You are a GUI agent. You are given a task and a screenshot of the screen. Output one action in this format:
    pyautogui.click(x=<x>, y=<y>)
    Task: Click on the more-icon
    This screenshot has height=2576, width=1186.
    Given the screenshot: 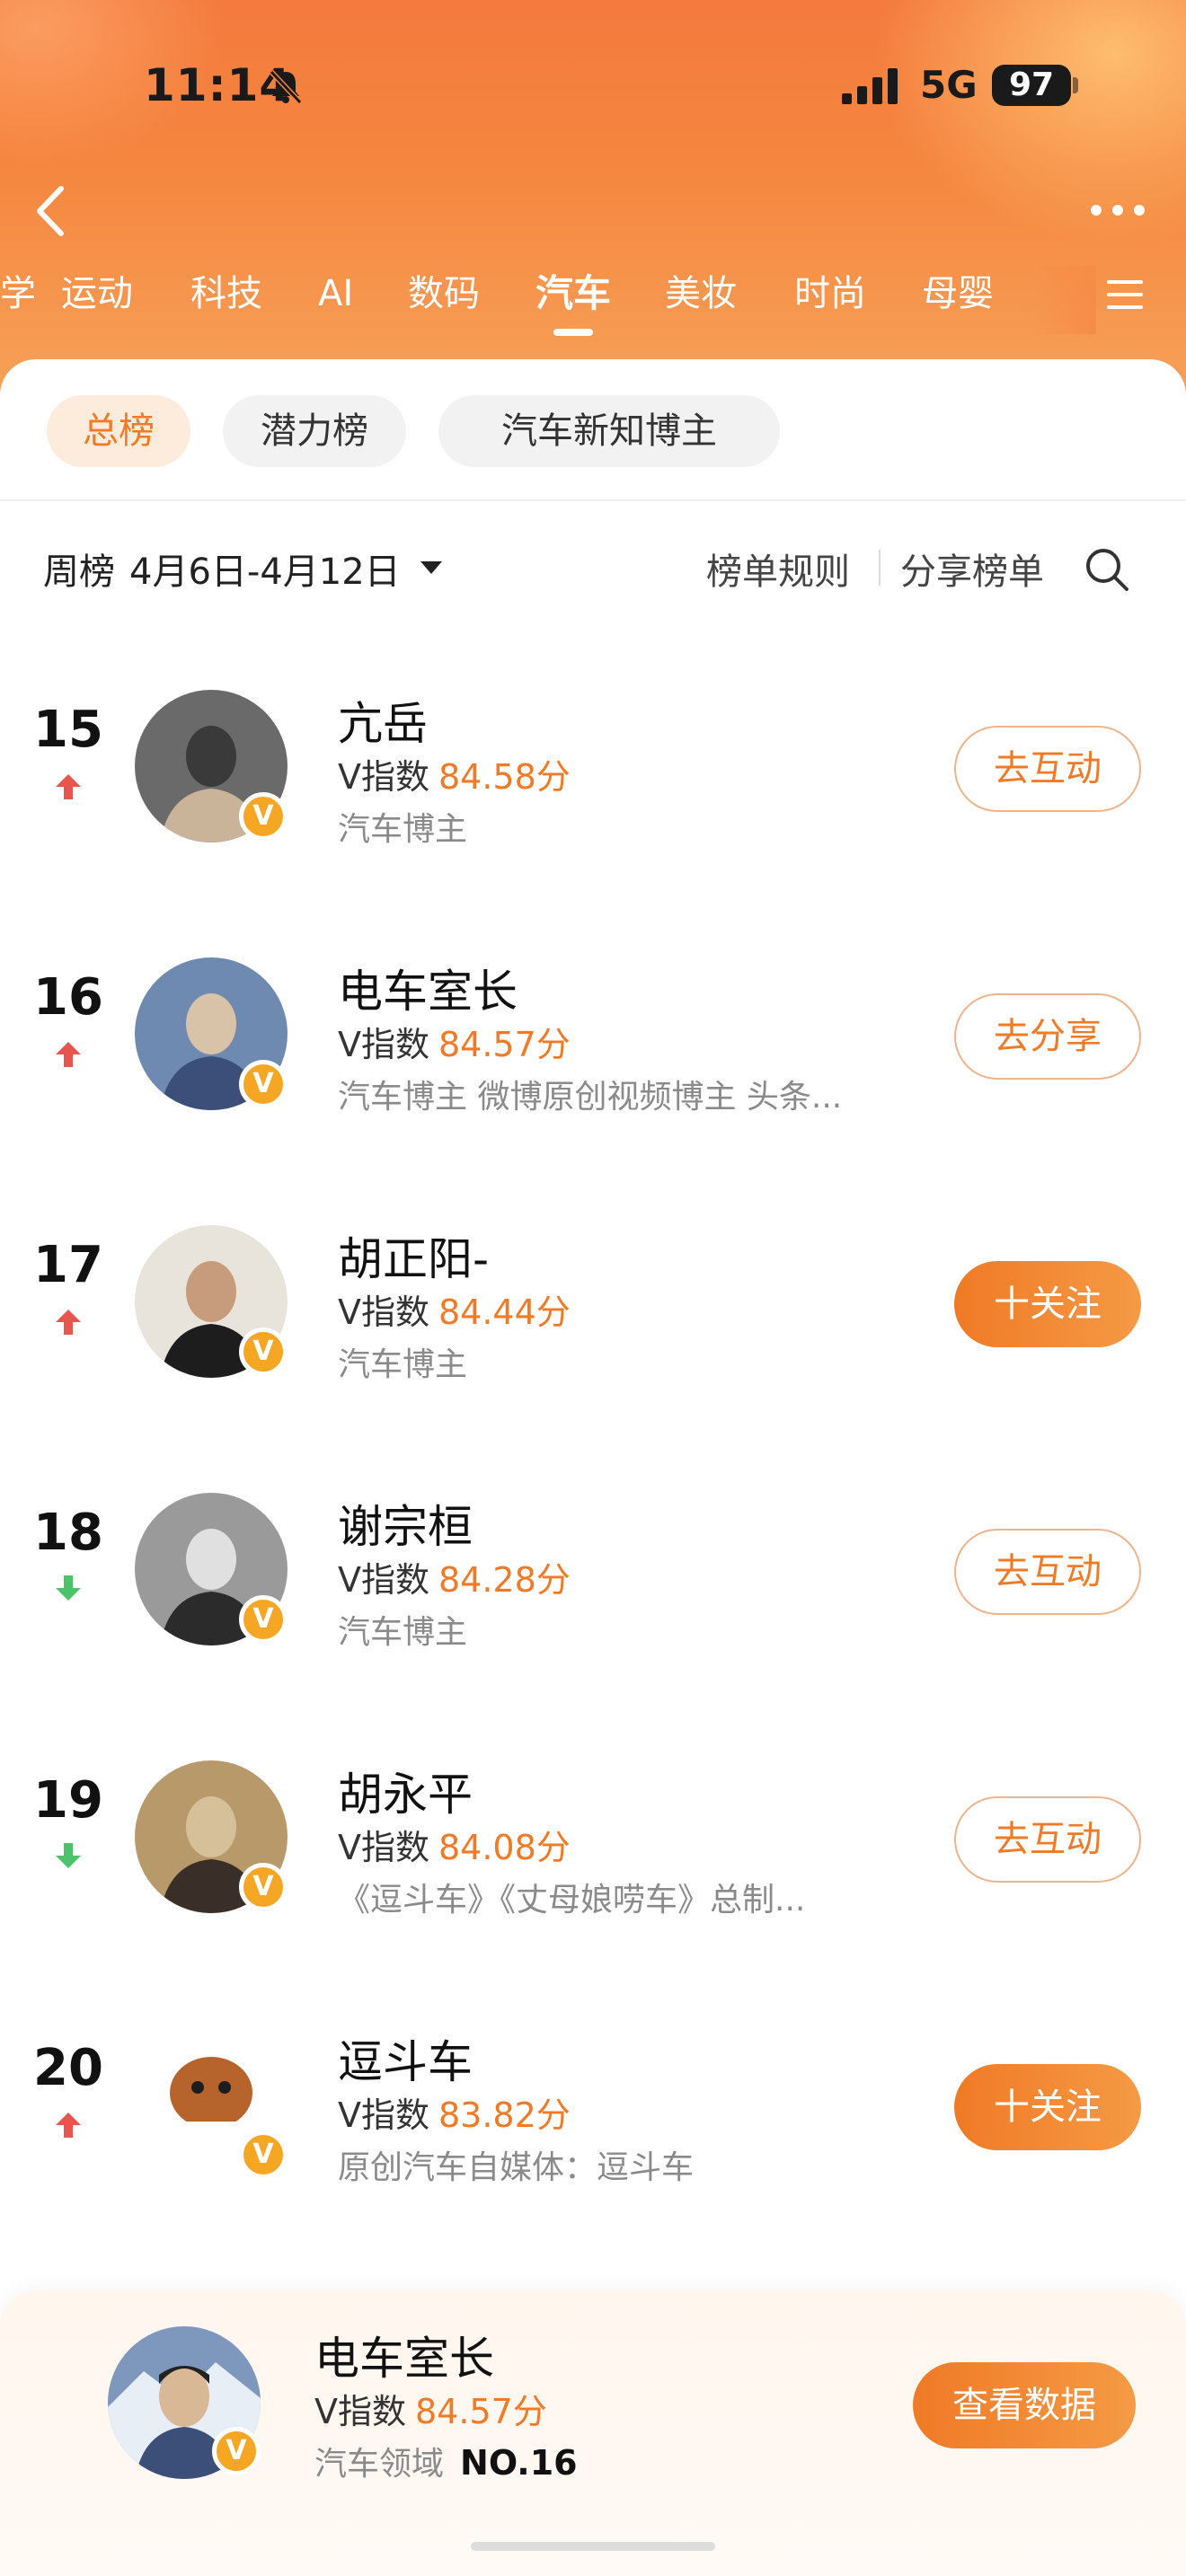 What is the action you would take?
    pyautogui.click(x=1117, y=210)
    